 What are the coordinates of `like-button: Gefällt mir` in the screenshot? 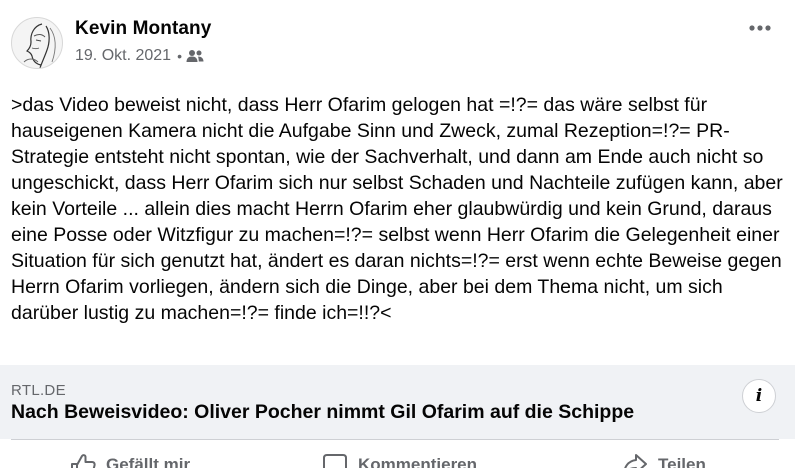 It's located at (130, 460).